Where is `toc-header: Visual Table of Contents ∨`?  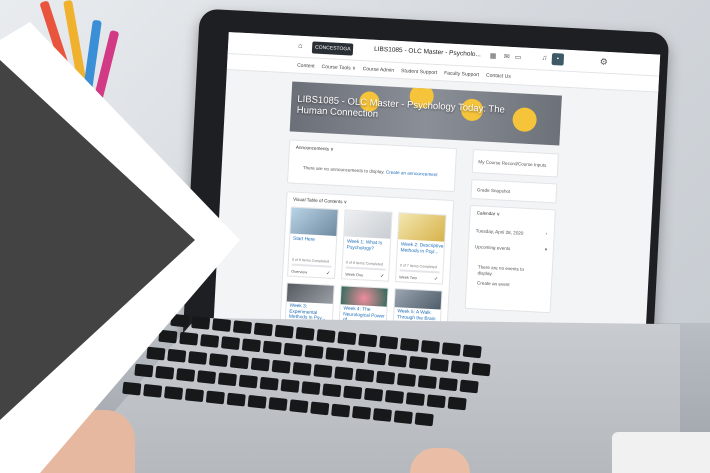
toc-header: Visual Table of Contents ∨ is located at coordinates (320, 201).